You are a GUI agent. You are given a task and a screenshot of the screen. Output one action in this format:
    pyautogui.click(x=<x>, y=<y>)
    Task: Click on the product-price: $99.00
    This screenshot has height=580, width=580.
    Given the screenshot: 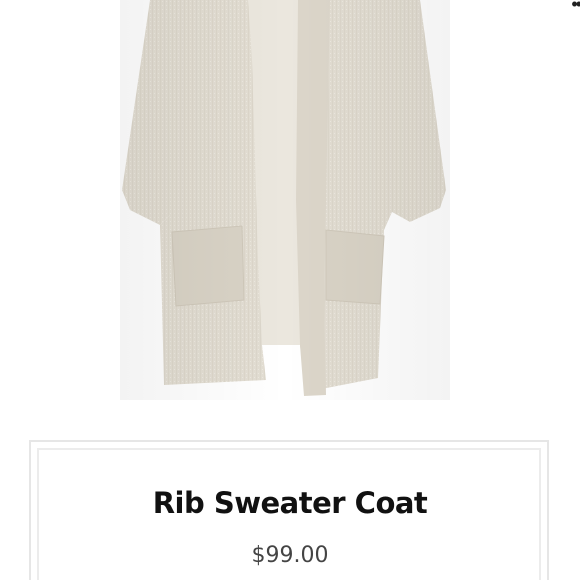 What is the action you would take?
    pyautogui.click(x=290, y=555)
    